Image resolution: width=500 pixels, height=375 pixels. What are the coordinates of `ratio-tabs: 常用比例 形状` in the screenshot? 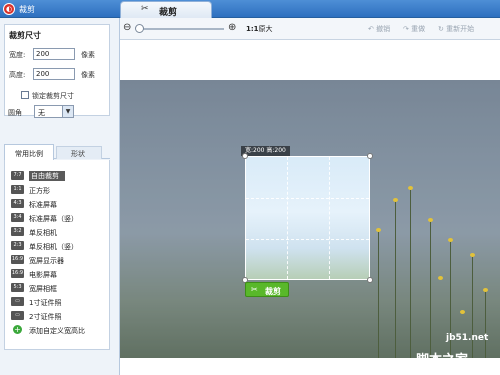 It's located at (57, 152).